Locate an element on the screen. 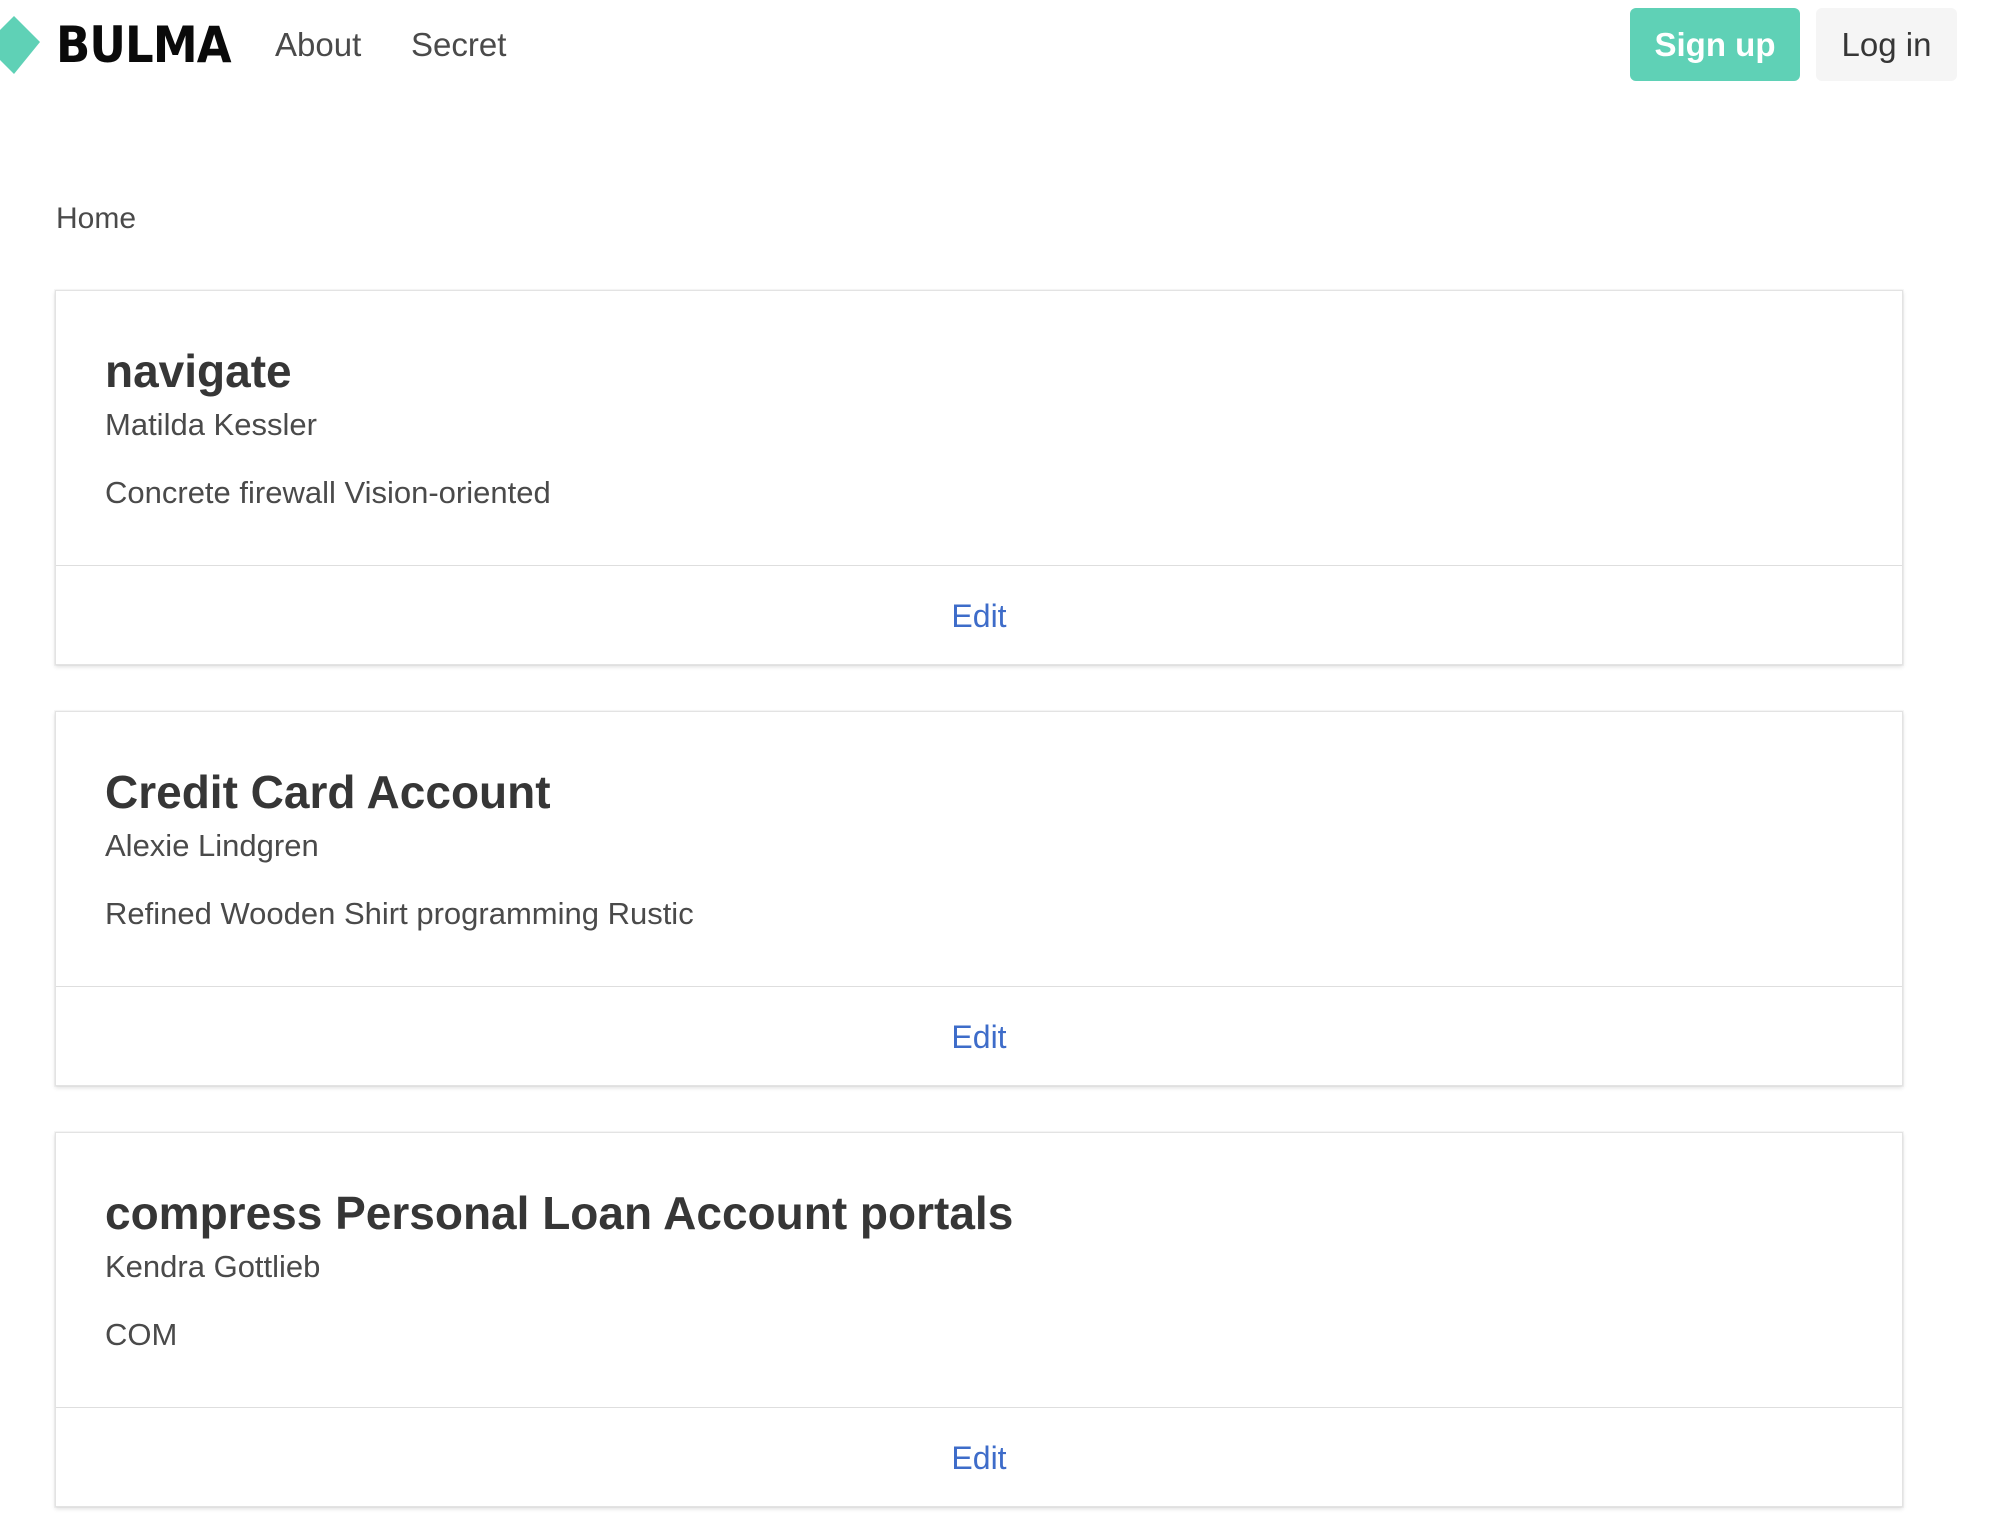  log-in-button: Log in is located at coordinates (1886, 44).